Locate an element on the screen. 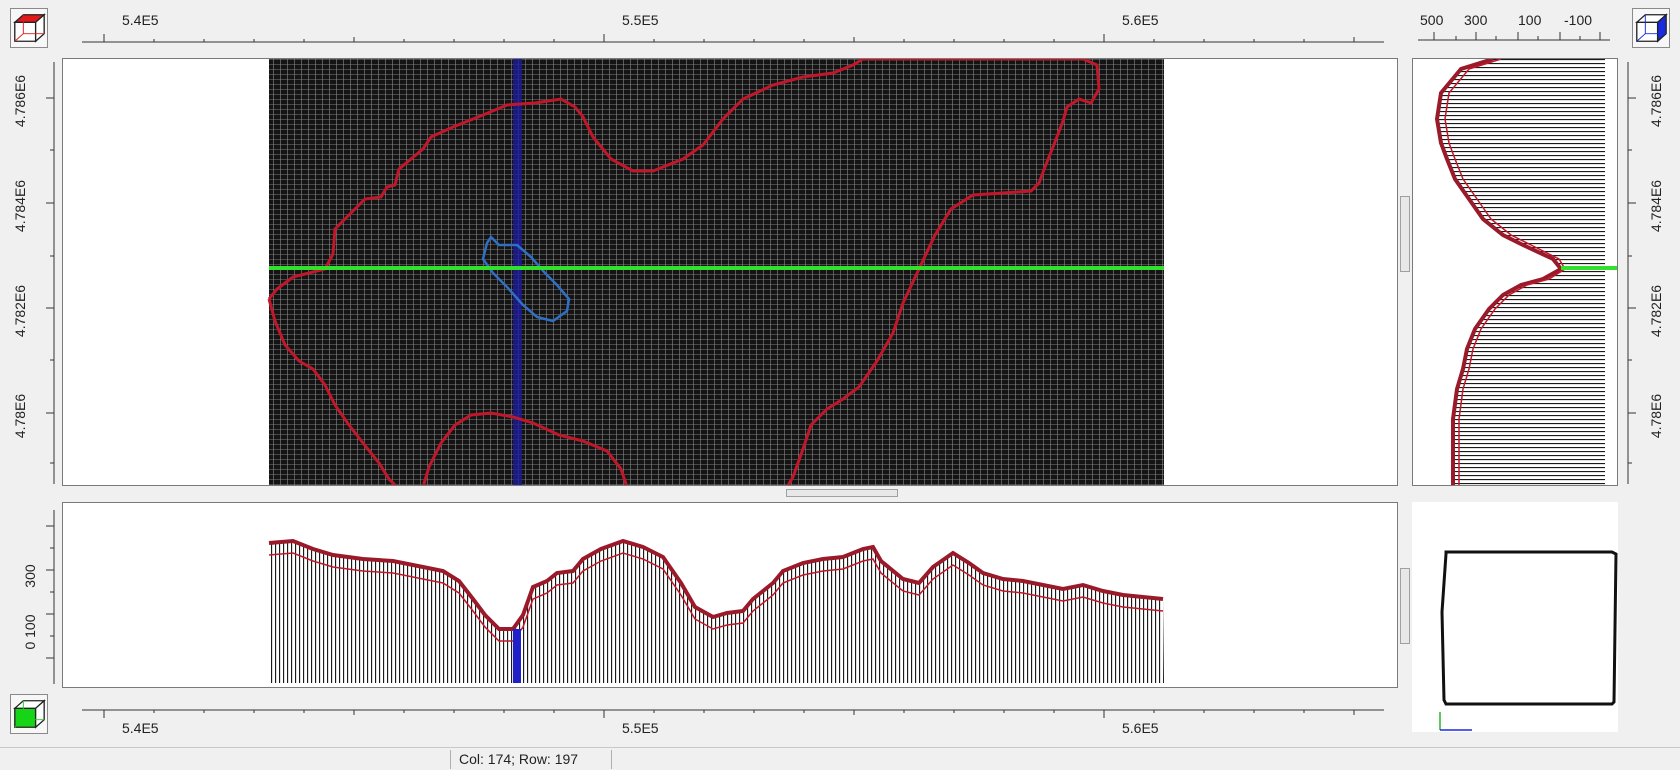  bottom-ruler-ticks is located at coordinates (733, 713).